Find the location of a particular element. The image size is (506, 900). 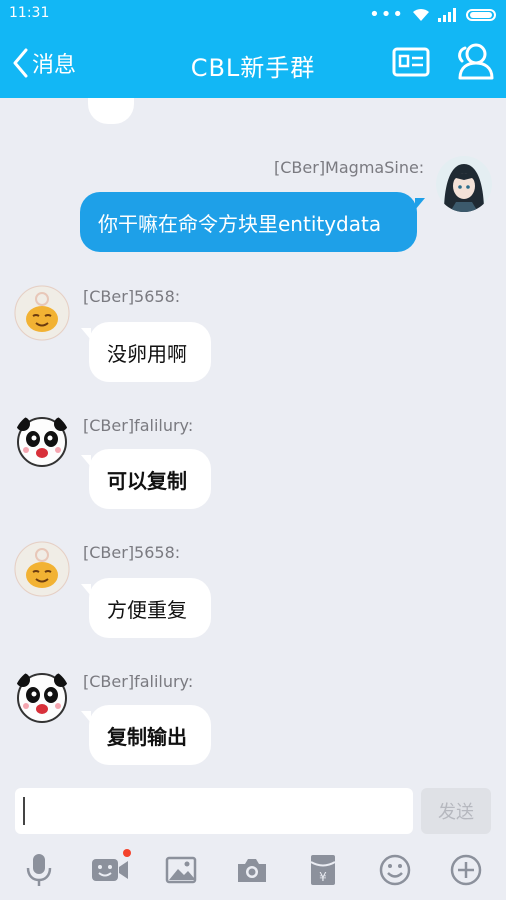

camera-icon is located at coordinates (252, 870).